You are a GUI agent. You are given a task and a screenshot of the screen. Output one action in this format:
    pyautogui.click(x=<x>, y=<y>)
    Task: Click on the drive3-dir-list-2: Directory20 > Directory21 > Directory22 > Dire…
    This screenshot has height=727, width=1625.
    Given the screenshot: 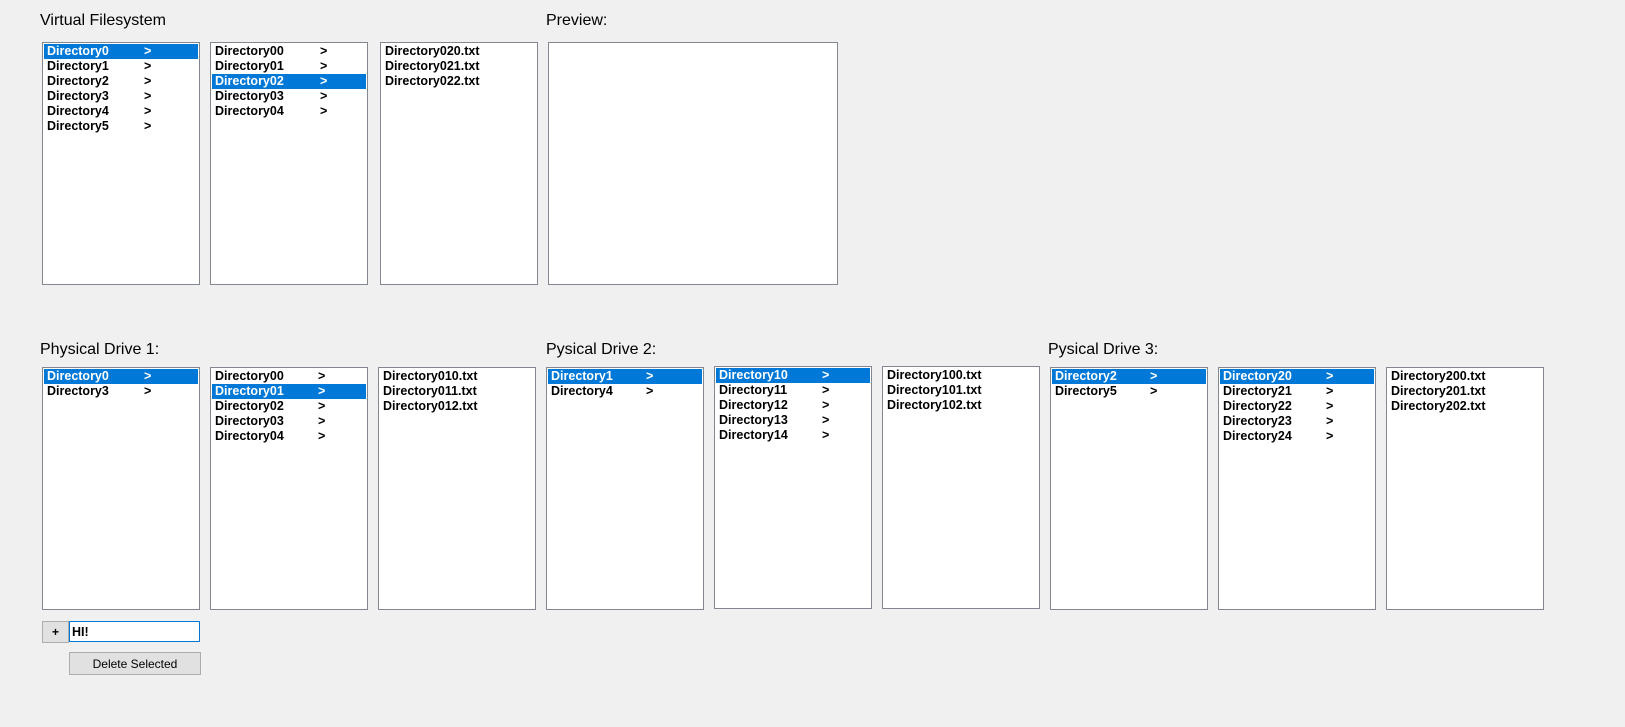 What is the action you would take?
    pyautogui.click(x=1297, y=488)
    